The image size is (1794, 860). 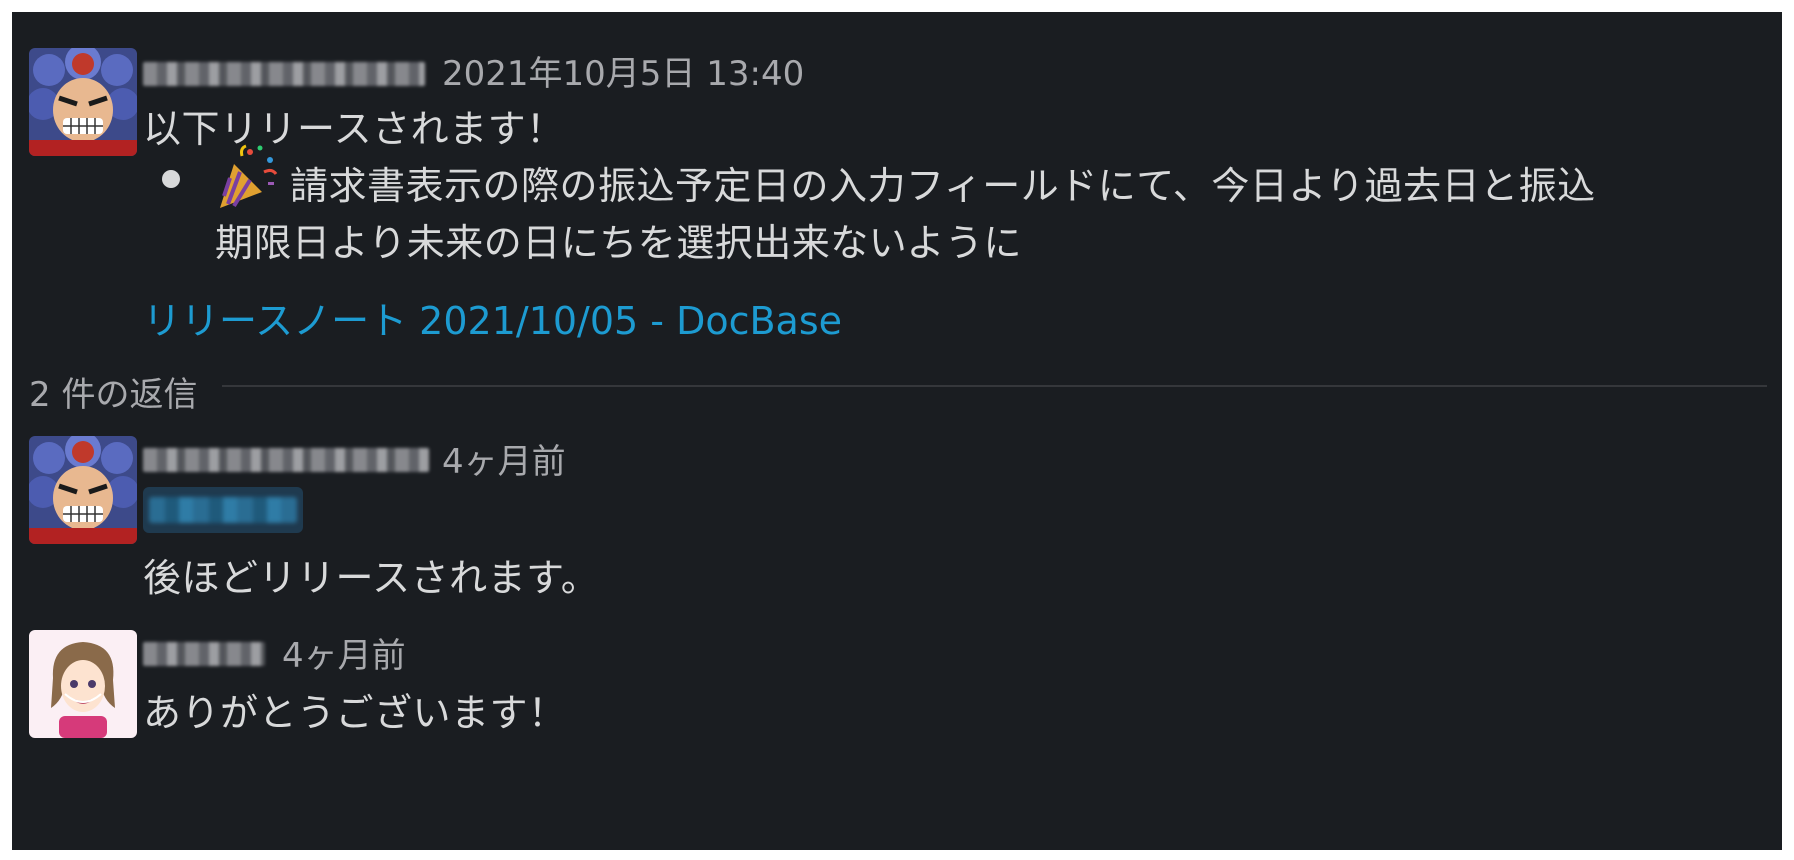 I want to click on replies-divider, so click(x=994, y=386).